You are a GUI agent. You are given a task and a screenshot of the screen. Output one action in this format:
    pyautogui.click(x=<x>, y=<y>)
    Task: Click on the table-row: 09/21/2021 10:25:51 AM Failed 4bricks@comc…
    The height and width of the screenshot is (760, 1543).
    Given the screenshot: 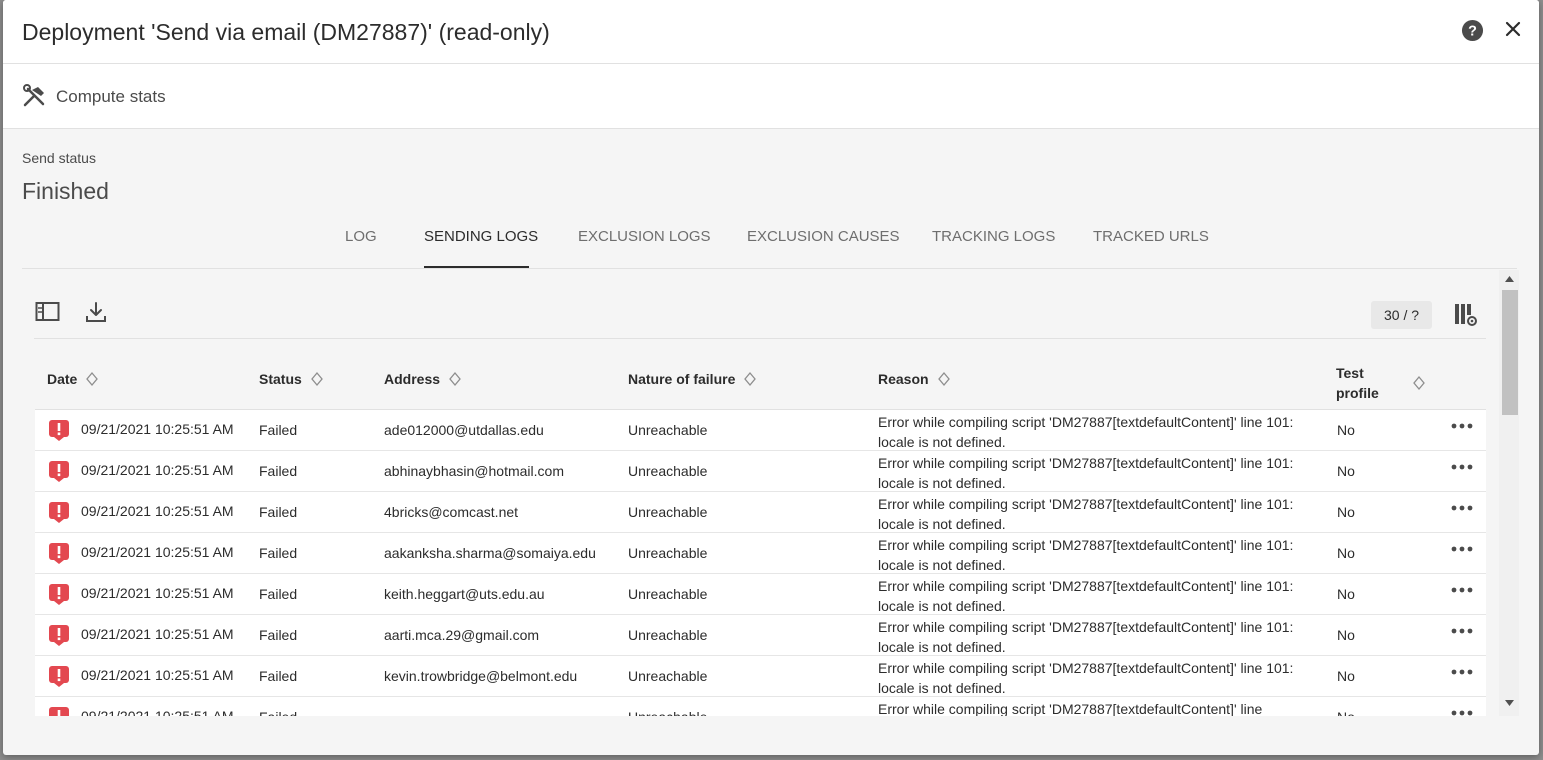 What is the action you would take?
    pyautogui.click(x=760, y=512)
    